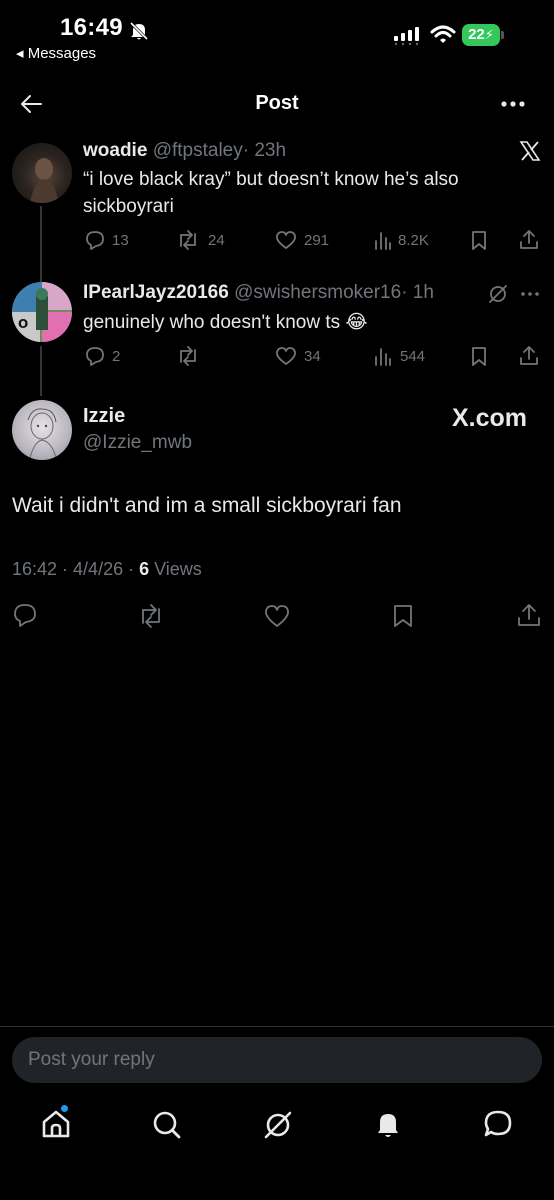 This screenshot has width=554, height=1200. Describe the element at coordinates (91, 1059) in the screenshot. I see `reply-placeholder: Post your reply` at that location.